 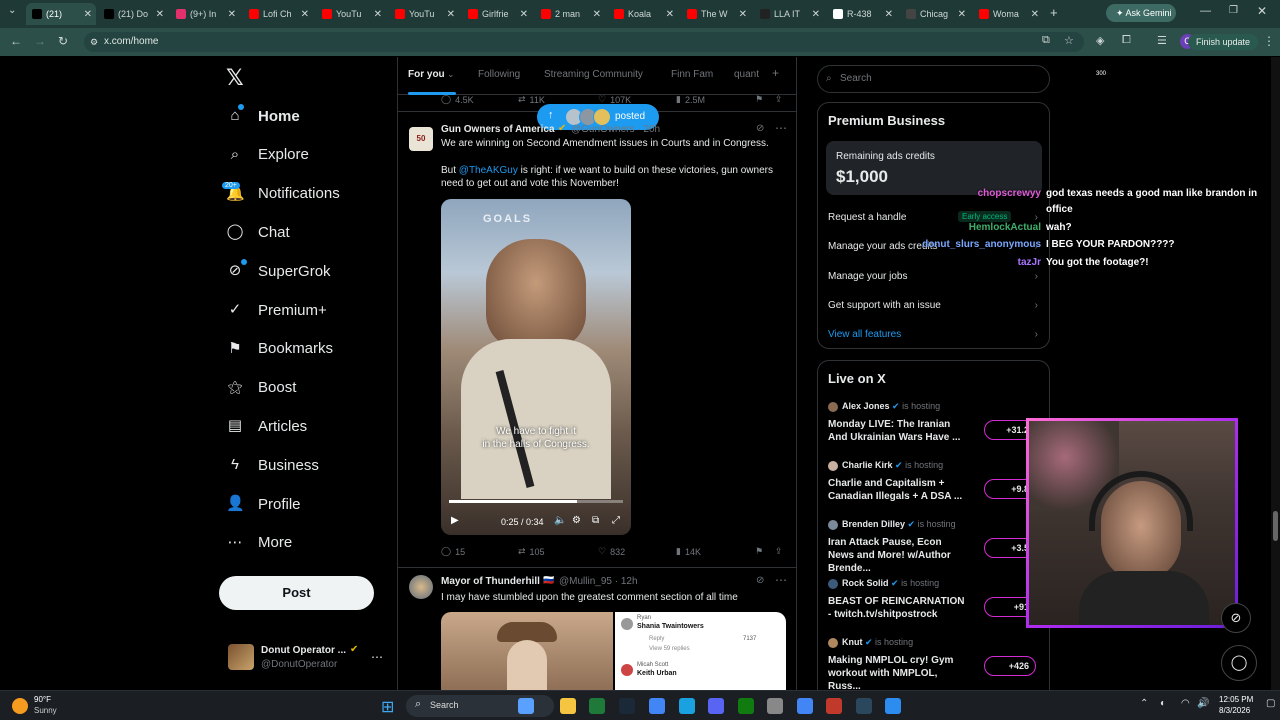 I want to click on chrome-active-icon, so click(x=805, y=706).